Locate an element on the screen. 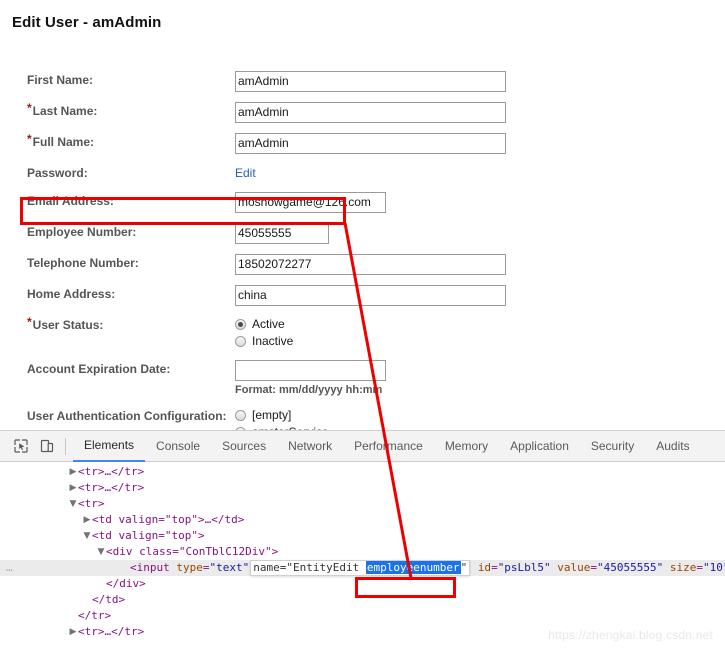 This screenshot has width=725, height=659. tab-audits: Audits is located at coordinates (672, 446).